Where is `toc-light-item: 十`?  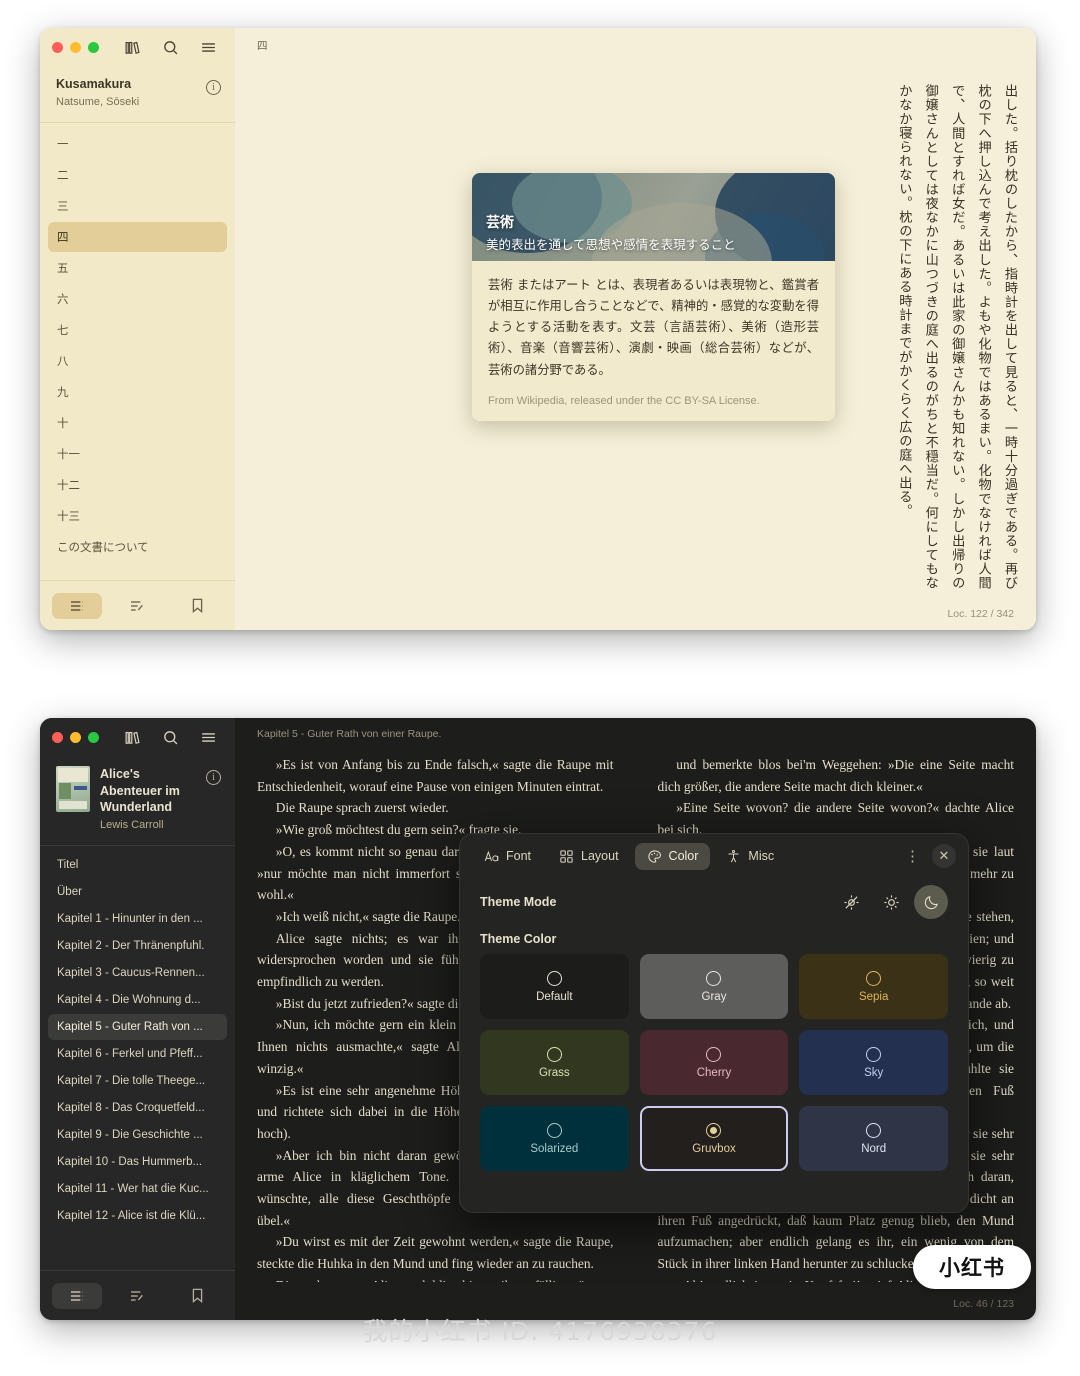 toc-light-item: 十 is located at coordinates (137, 423).